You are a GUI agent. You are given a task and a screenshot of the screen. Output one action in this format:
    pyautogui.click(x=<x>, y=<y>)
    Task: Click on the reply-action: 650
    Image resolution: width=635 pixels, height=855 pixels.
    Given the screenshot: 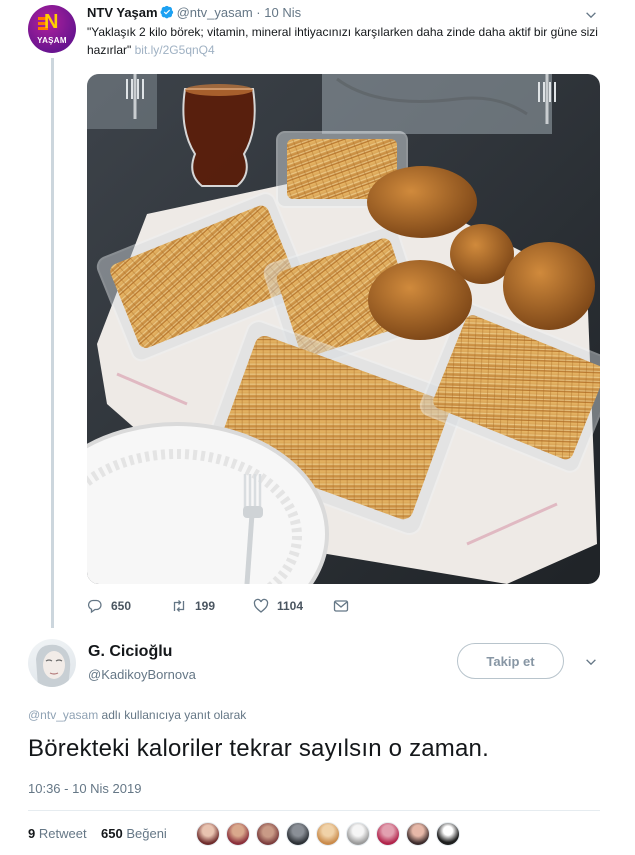 What is the action you would take?
    pyautogui.click(x=109, y=606)
    